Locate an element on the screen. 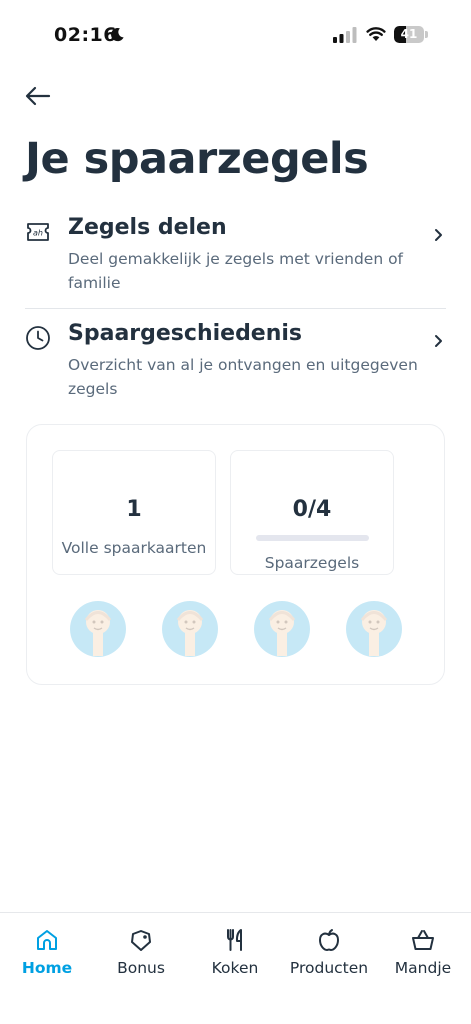  nav-producten: Producten is located at coordinates (329, 953).